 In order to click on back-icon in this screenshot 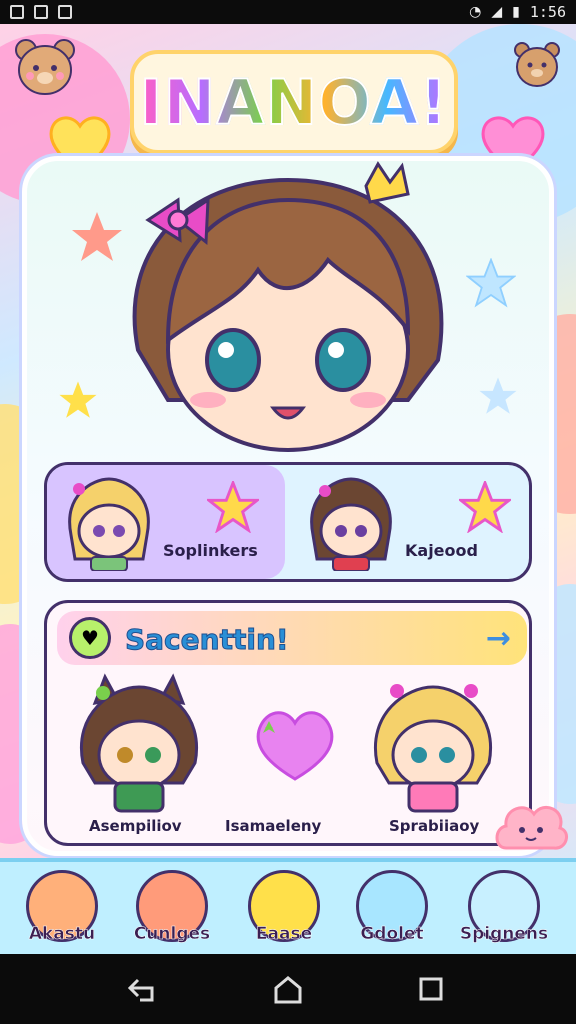, I will do `click(143, 990)`.